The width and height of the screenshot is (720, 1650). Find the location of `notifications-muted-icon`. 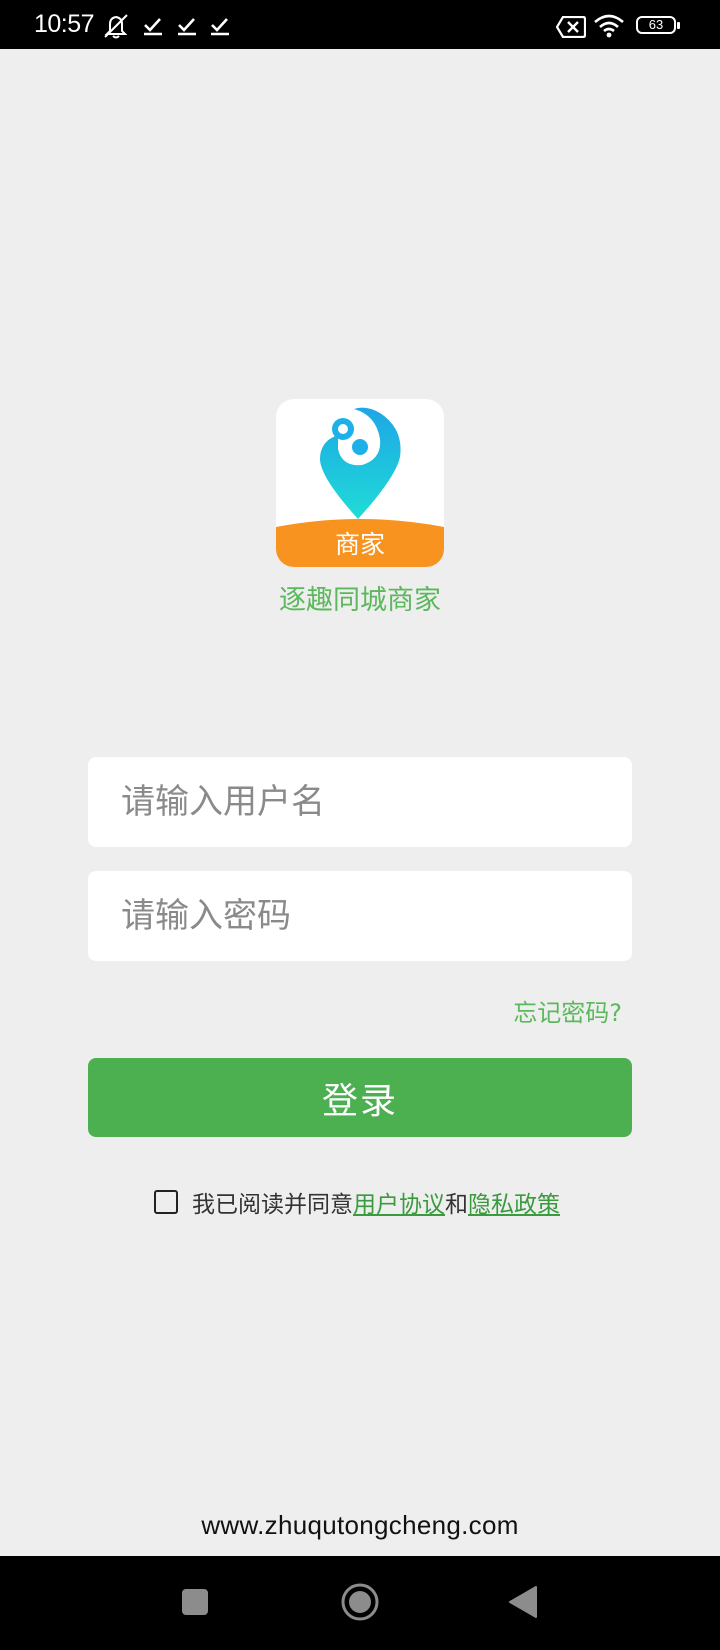

notifications-muted-icon is located at coordinates (116, 26).